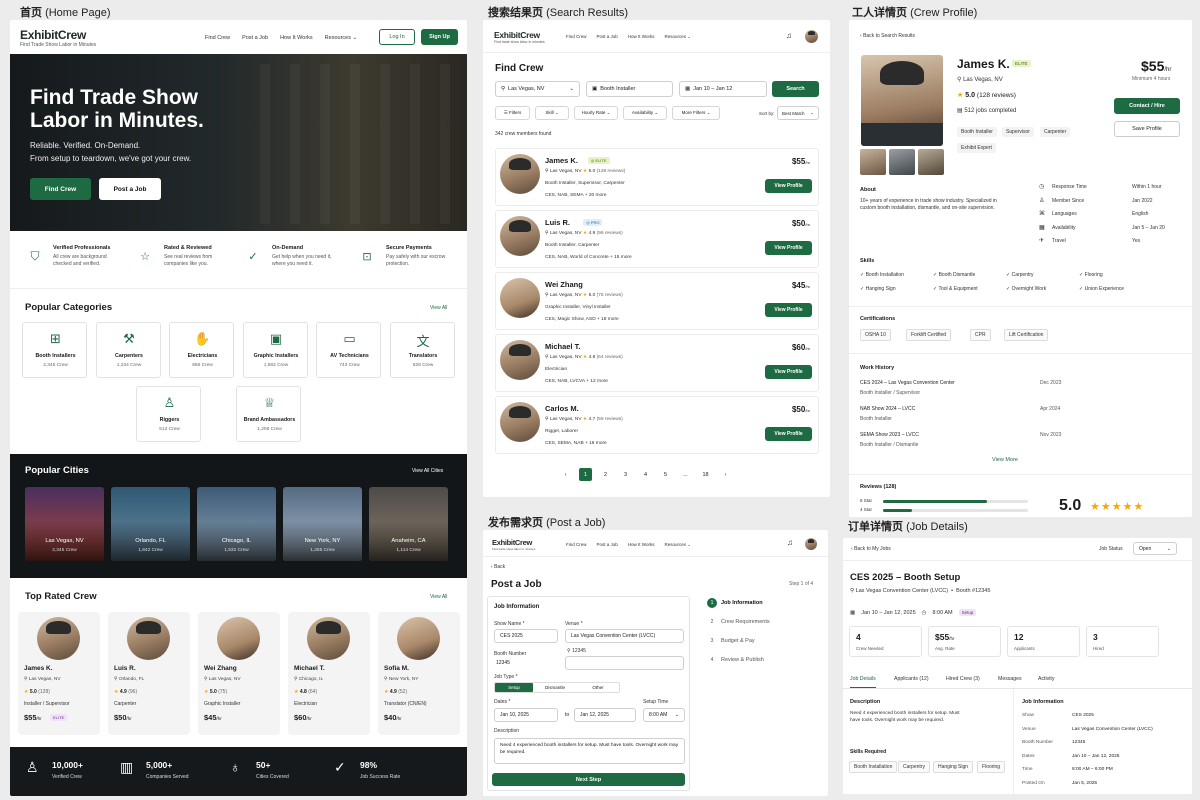  What do you see at coordinates (696, 113) in the screenshot?
I see `filter-more-filters: More Filters ⌄` at bounding box center [696, 113].